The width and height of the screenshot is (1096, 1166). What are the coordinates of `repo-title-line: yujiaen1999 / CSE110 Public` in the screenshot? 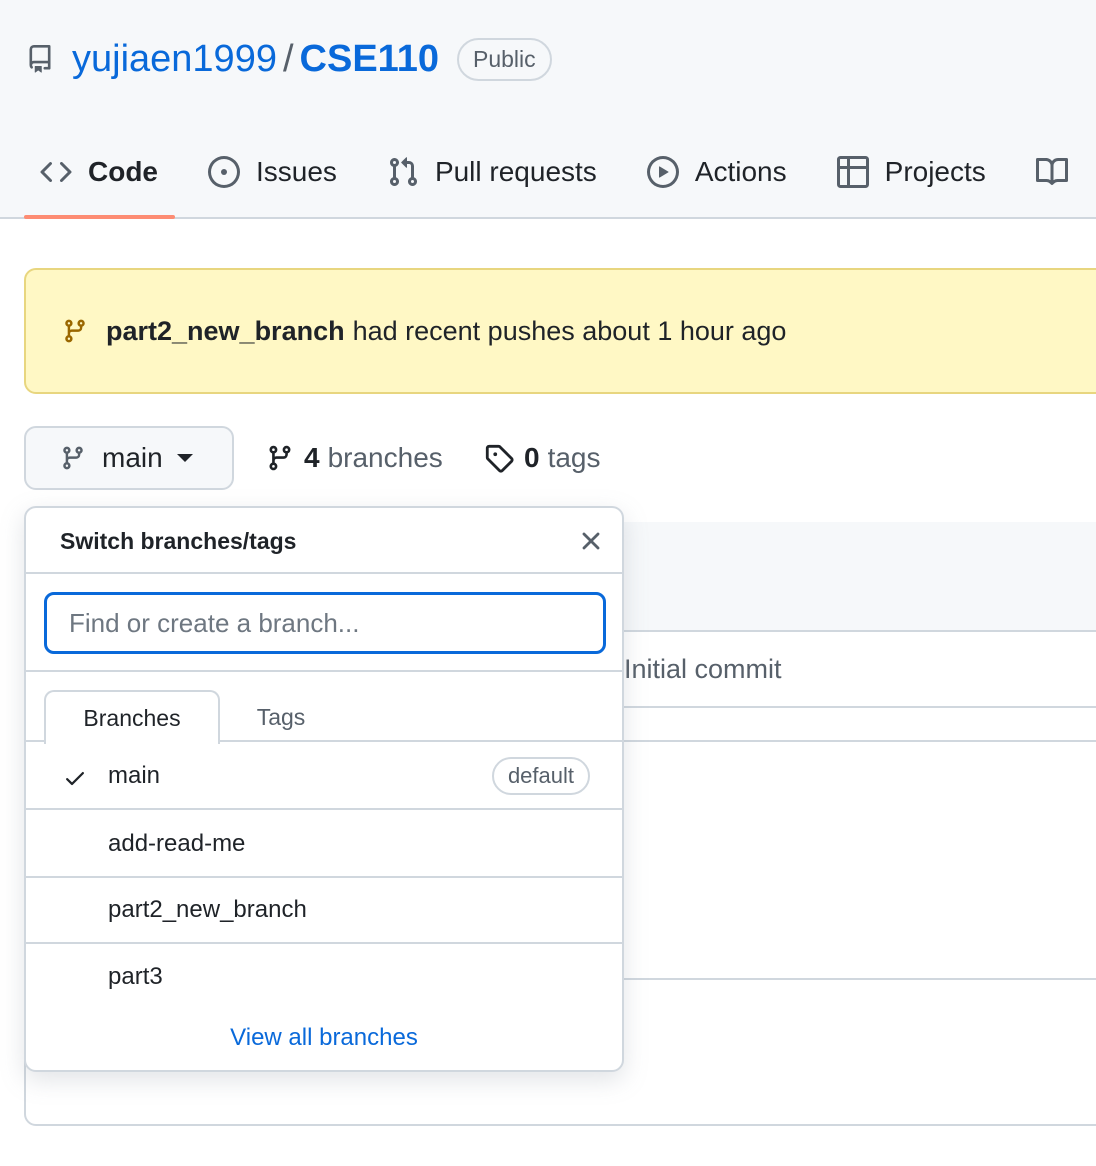 It's located at (289, 59).